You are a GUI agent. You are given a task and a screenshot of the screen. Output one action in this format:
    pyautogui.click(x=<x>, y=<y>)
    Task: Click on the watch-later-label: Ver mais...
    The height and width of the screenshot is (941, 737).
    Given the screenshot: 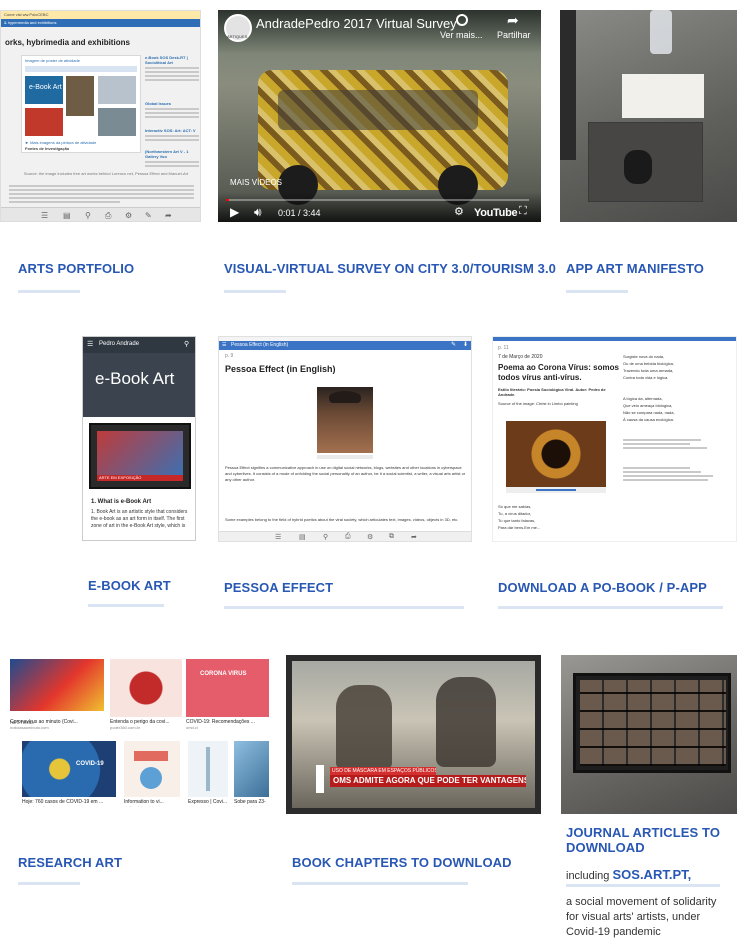 What is the action you would take?
    pyautogui.click(x=461, y=35)
    